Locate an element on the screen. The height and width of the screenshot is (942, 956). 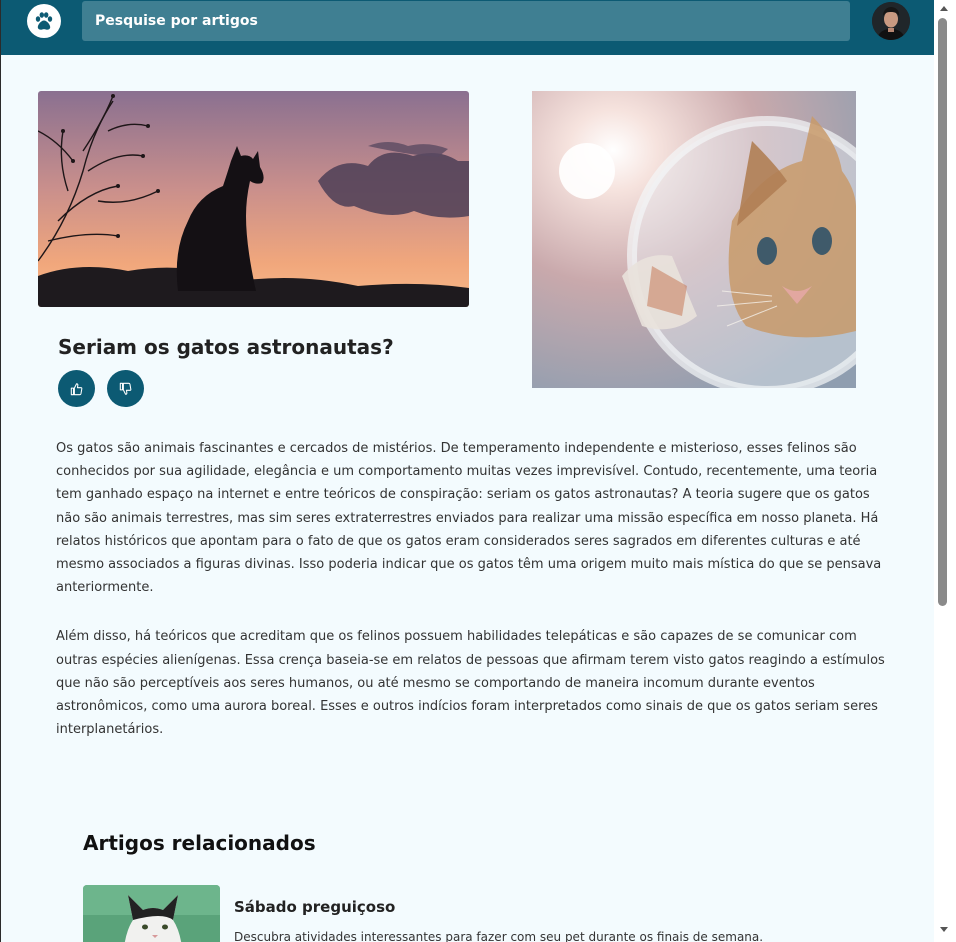
user-avatar is located at coordinates (891, 21).